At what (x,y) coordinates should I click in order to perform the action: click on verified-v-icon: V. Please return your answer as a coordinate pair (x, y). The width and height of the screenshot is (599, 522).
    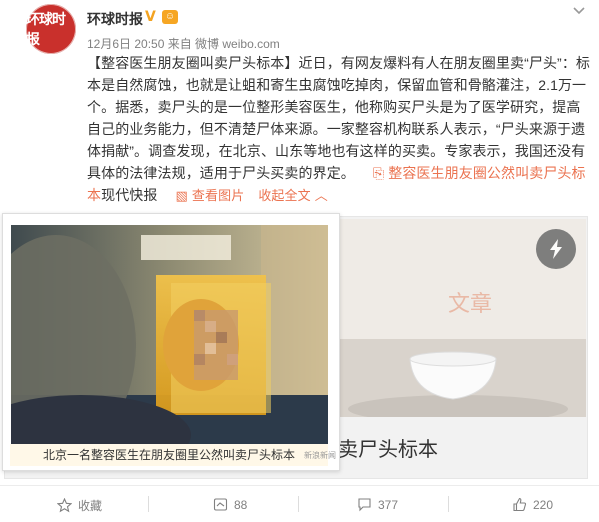
    Looking at the image, I should click on (150, 17).